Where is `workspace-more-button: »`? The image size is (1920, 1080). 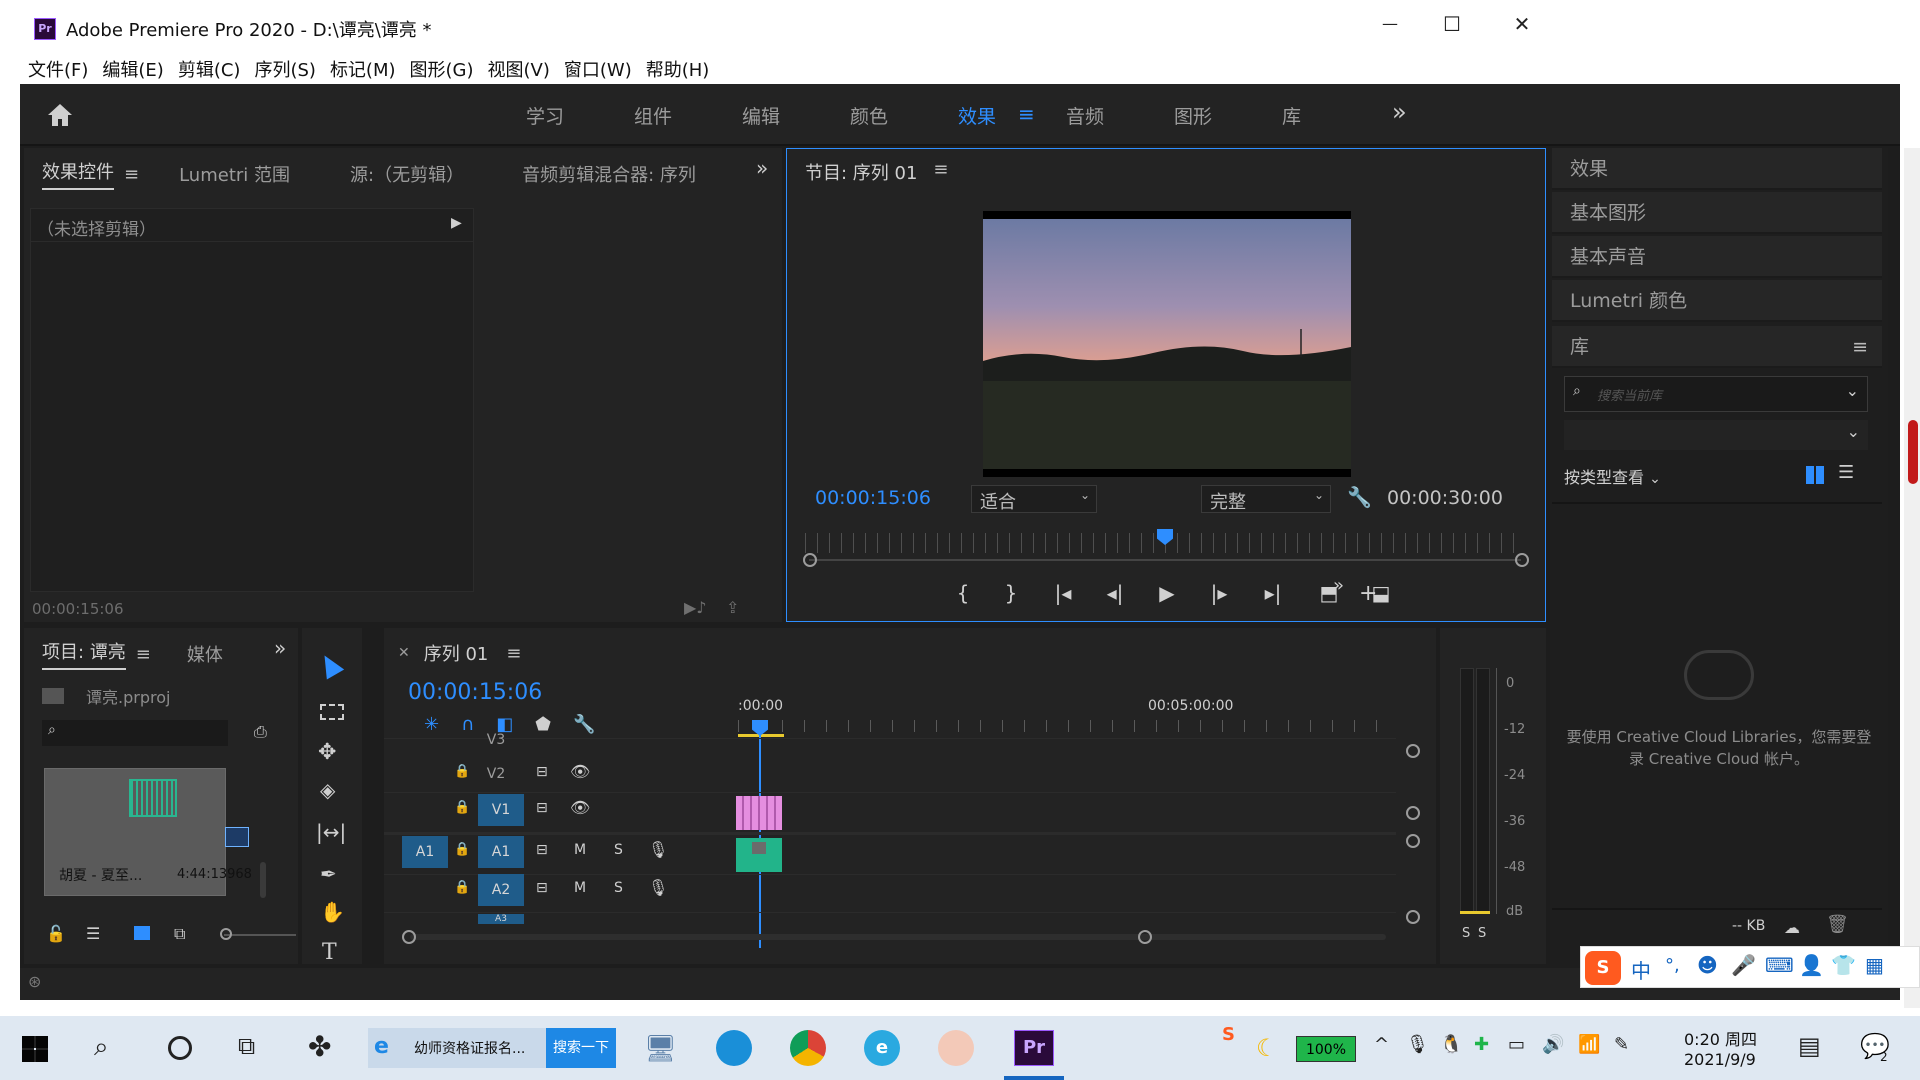
workspace-more-button: » is located at coordinates (1399, 112).